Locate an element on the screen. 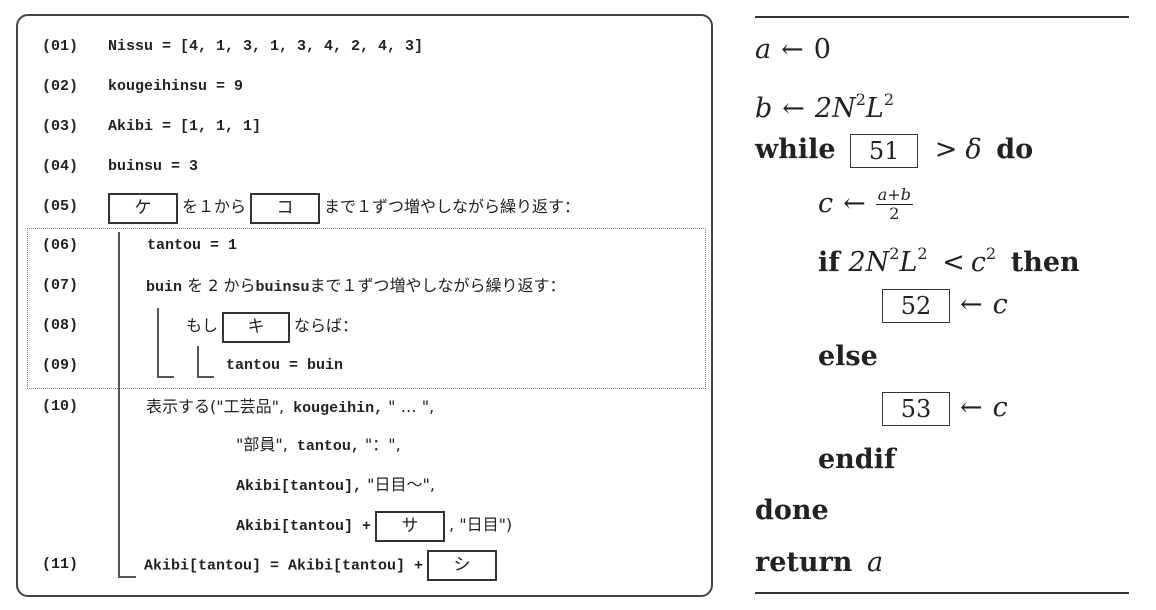 The width and height of the screenshot is (1156, 610). keyword-while: while is located at coordinates (795, 149).